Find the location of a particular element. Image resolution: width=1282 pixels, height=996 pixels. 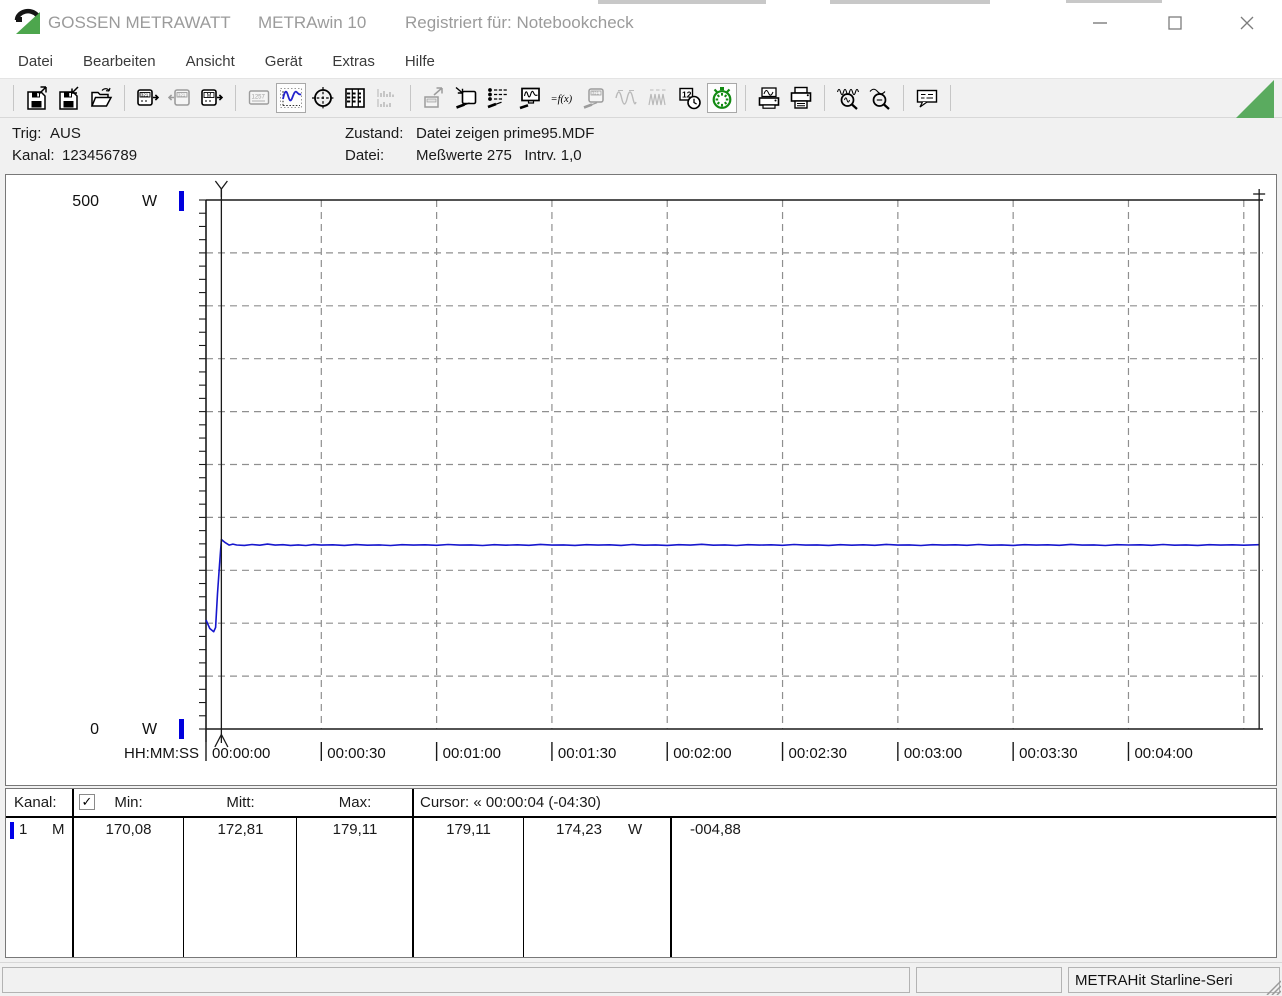

multimeter-display-icon: 1257 is located at coordinates (259, 98).